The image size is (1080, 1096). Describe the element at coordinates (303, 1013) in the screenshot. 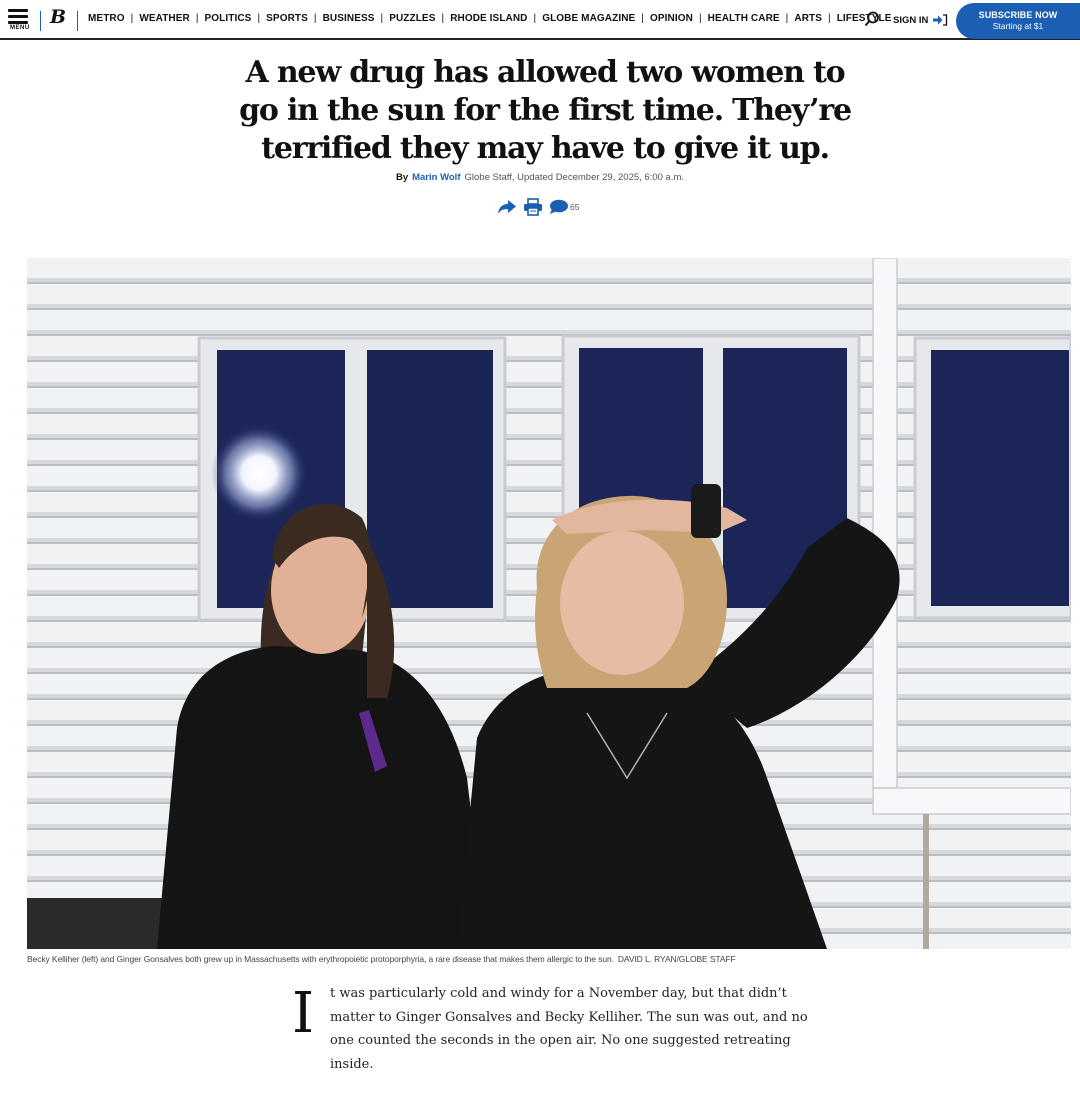

I see `drop-cap: I` at that location.